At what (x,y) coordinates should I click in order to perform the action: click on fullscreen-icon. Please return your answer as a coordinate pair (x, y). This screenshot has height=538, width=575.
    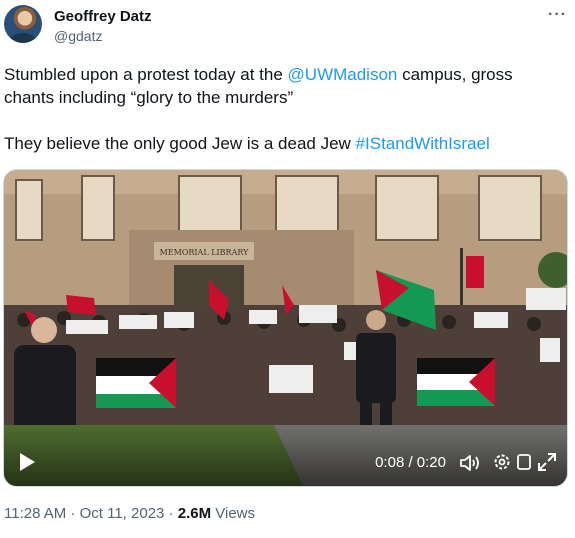
    Looking at the image, I should click on (547, 462).